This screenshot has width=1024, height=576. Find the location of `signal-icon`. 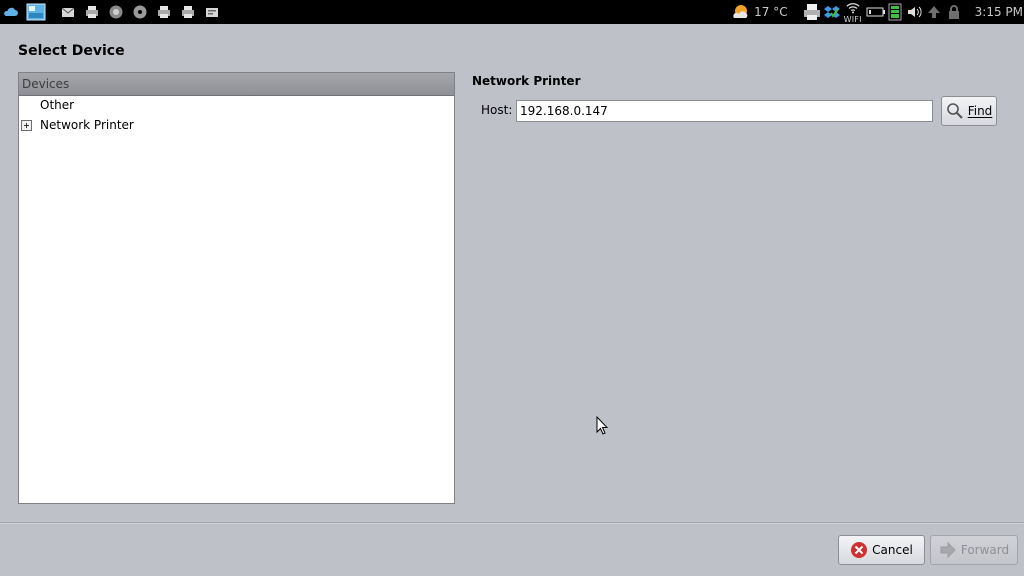

signal-icon is located at coordinates (895, 12).